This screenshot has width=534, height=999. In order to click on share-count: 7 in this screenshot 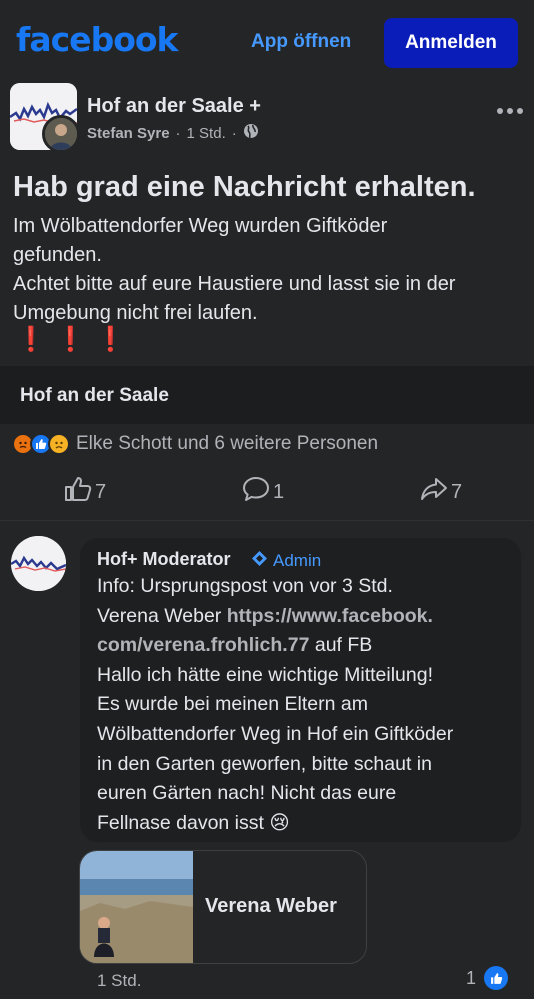, I will do `click(457, 491)`.